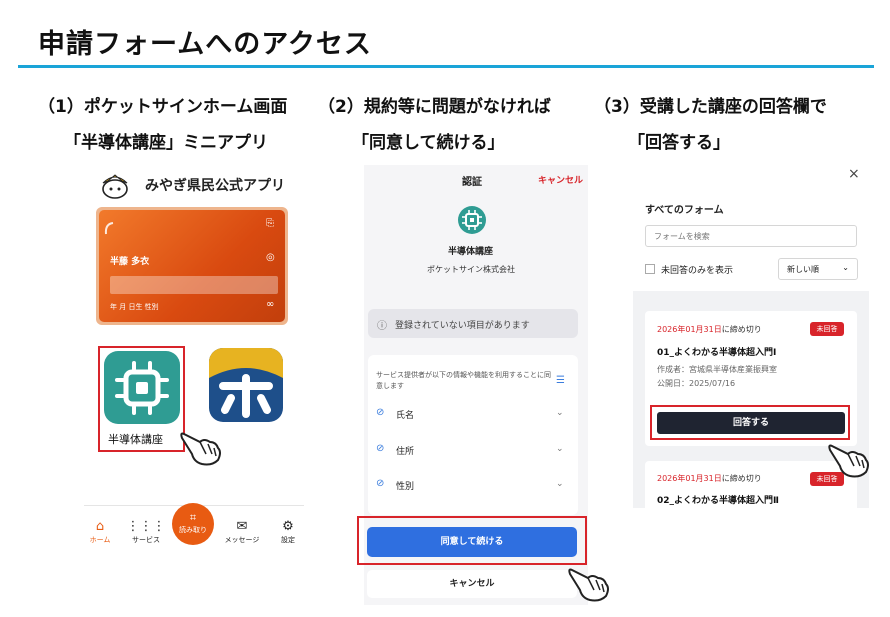 The width and height of the screenshot is (890, 617). I want to click on miyapo-app-icon, so click(246, 385).